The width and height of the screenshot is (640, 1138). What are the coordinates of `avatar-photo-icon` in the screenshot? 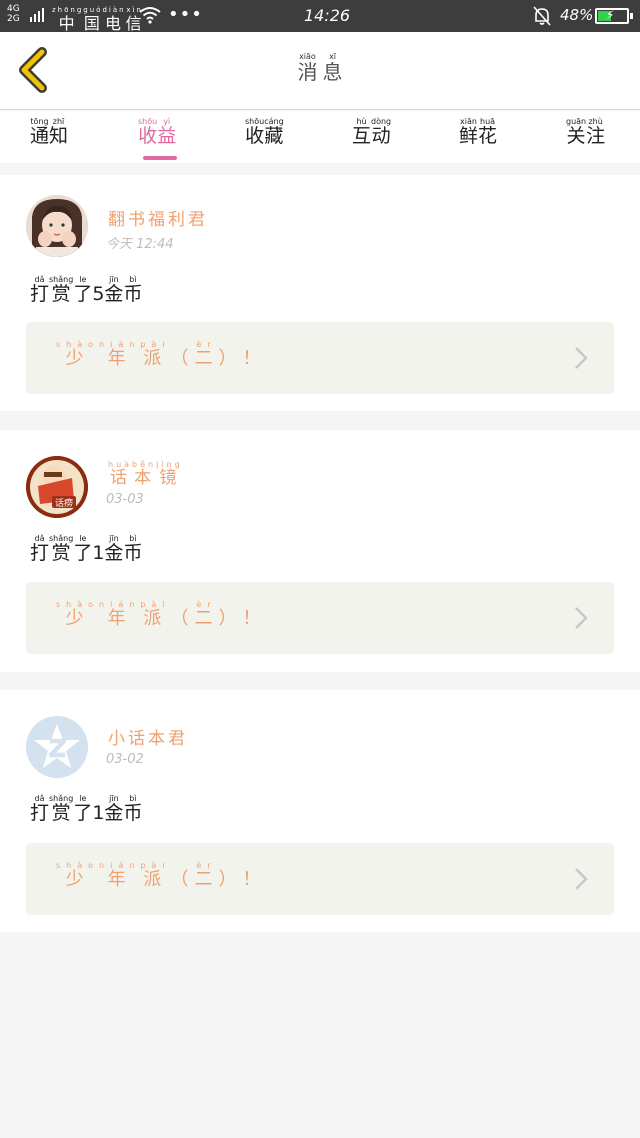 It's located at (57, 226).